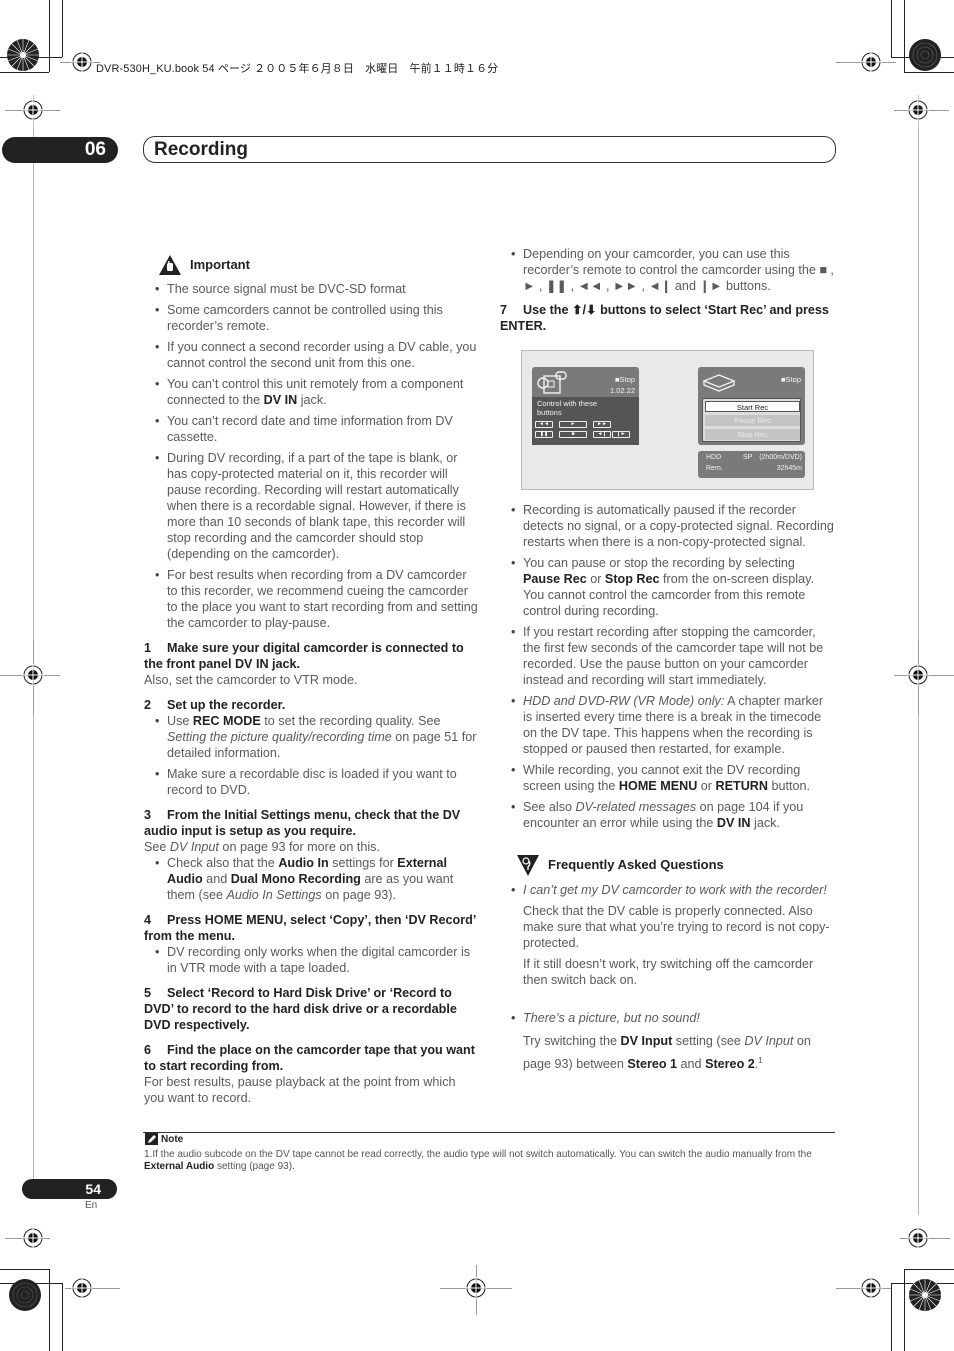  I want to click on text-run: on page 93)., so click(358, 895).